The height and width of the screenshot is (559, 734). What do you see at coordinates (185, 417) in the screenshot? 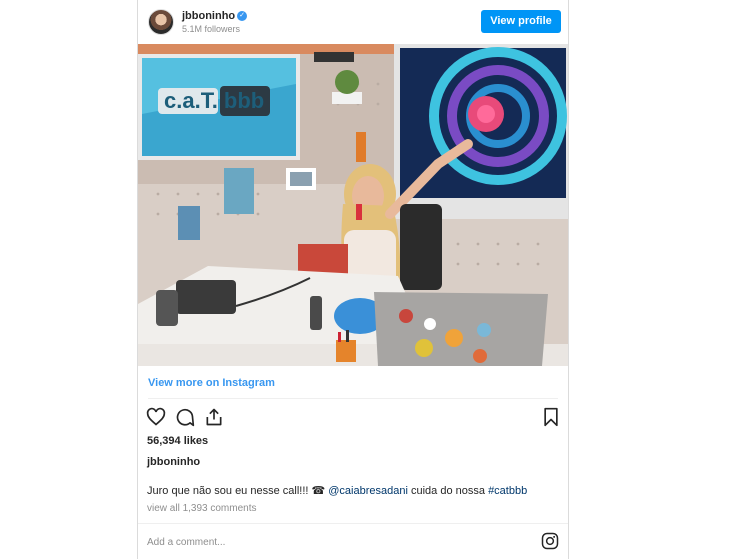
I see `comment-icon` at bounding box center [185, 417].